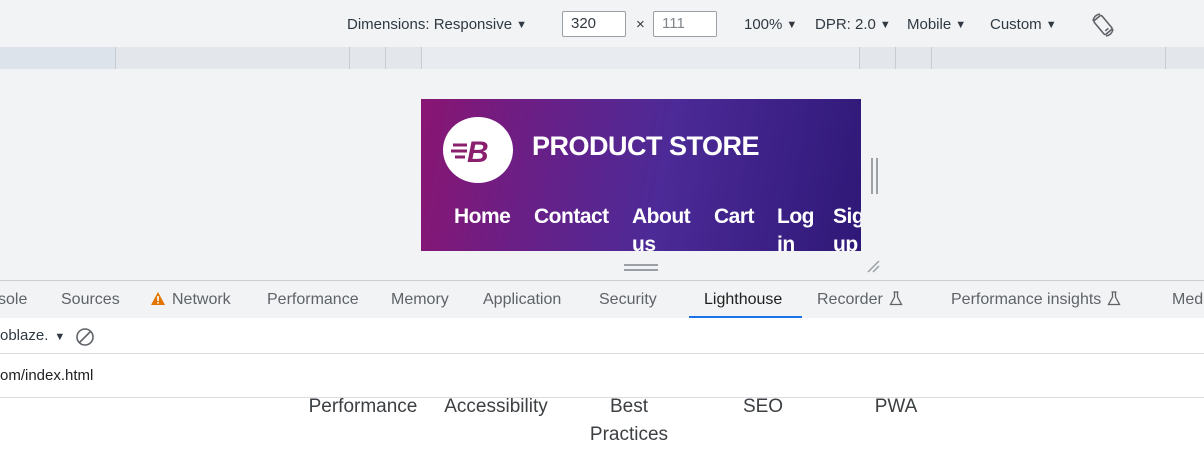 This screenshot has width=1204, height=469. What do you see at coordinates (1103, 25) in the screenshot?
I see `rotate-icon` at bounding box center [1103, 25].